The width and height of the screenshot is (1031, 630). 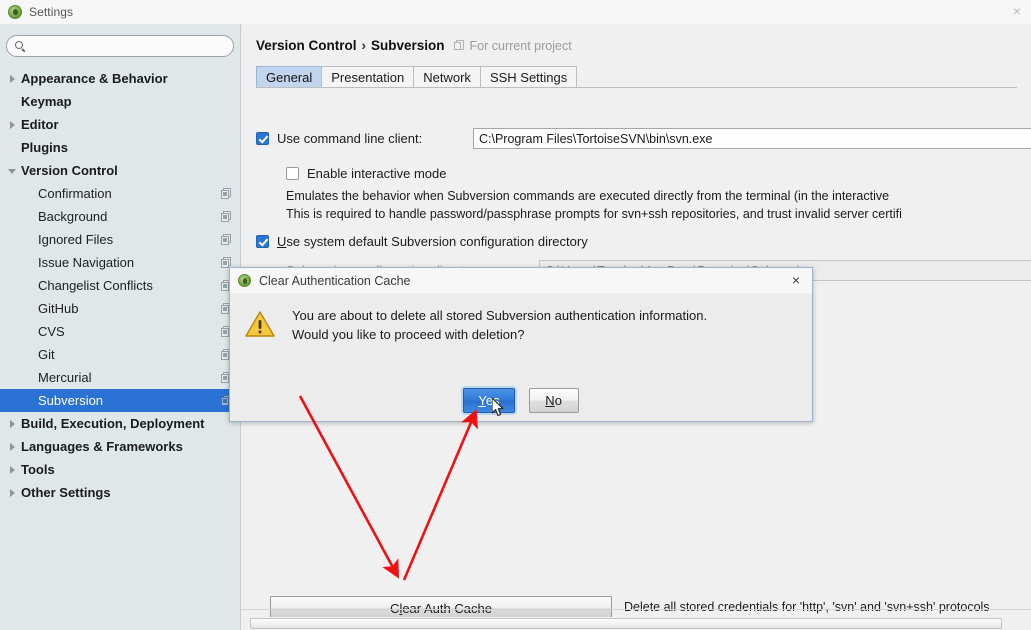 What do you see at coordinates (350, 138) in the screenshot?
I see `use-command-line-client-label: Use command line client:` at bounding box center [350, 138].